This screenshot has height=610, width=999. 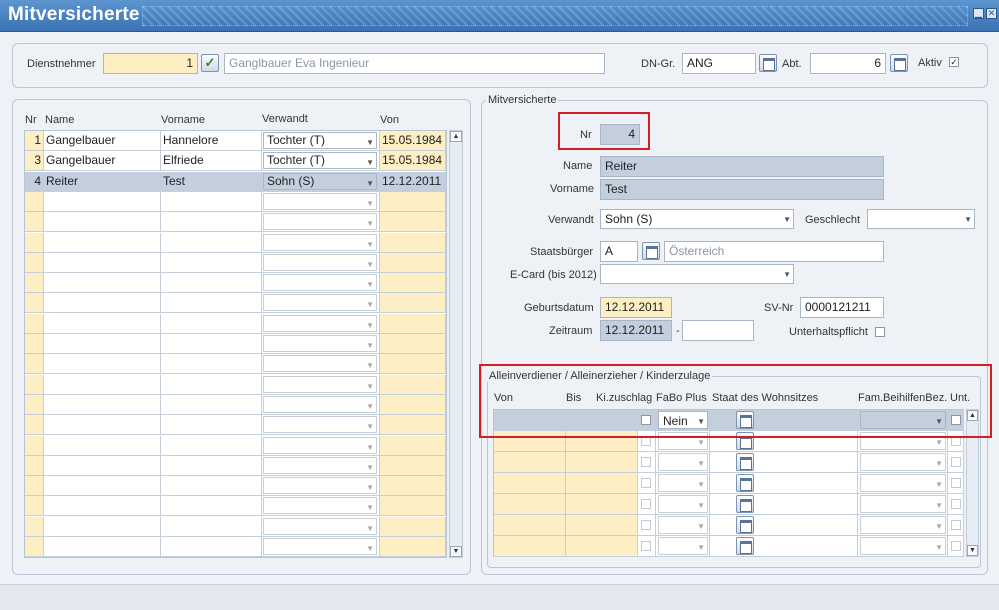 What do you see at coordinates (413, 161) in the screenshot?
I see `cell-von: 15.05.1984` at bounding box center [413, 161].